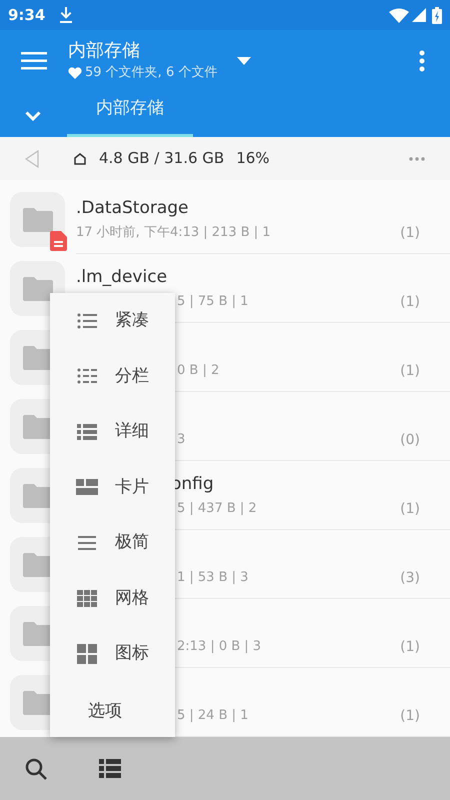  Describe the element at coordinates (27, 15) in the screenshot. I see `status-time: 9:34` at that location.